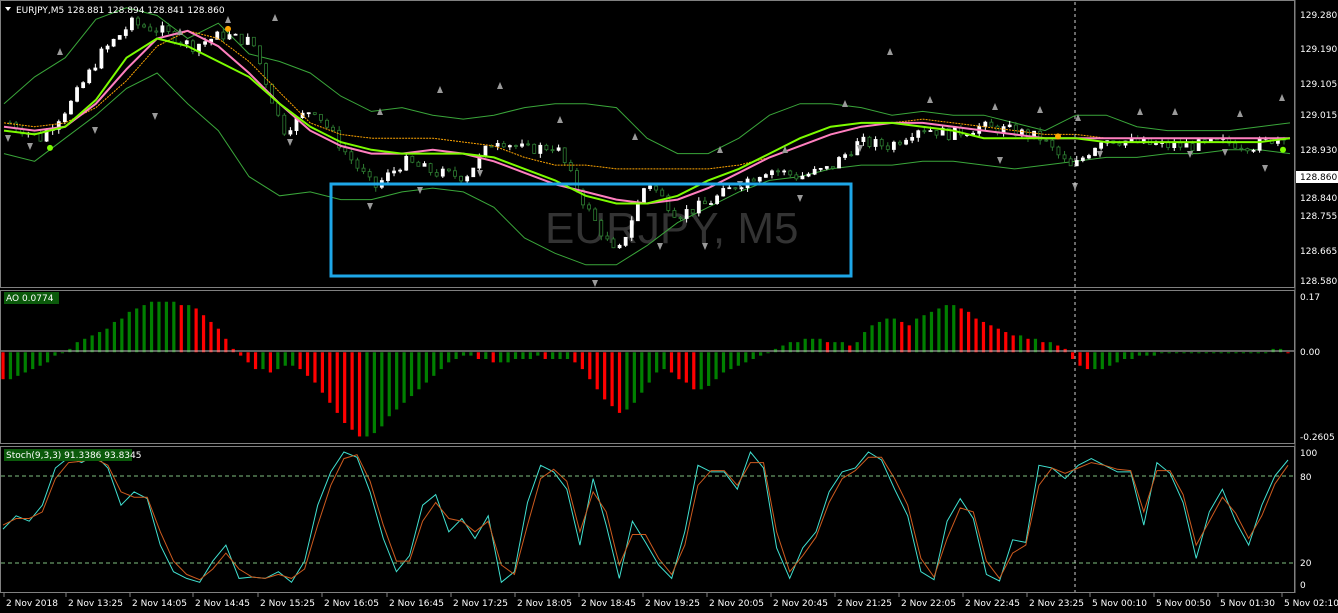 Image resolution: width=1338 pixels, height=613 pixels. Describe the element at coordinates (864, 604) in the screenshot. I see `time-label: 2 Nov 21:25` at that location.